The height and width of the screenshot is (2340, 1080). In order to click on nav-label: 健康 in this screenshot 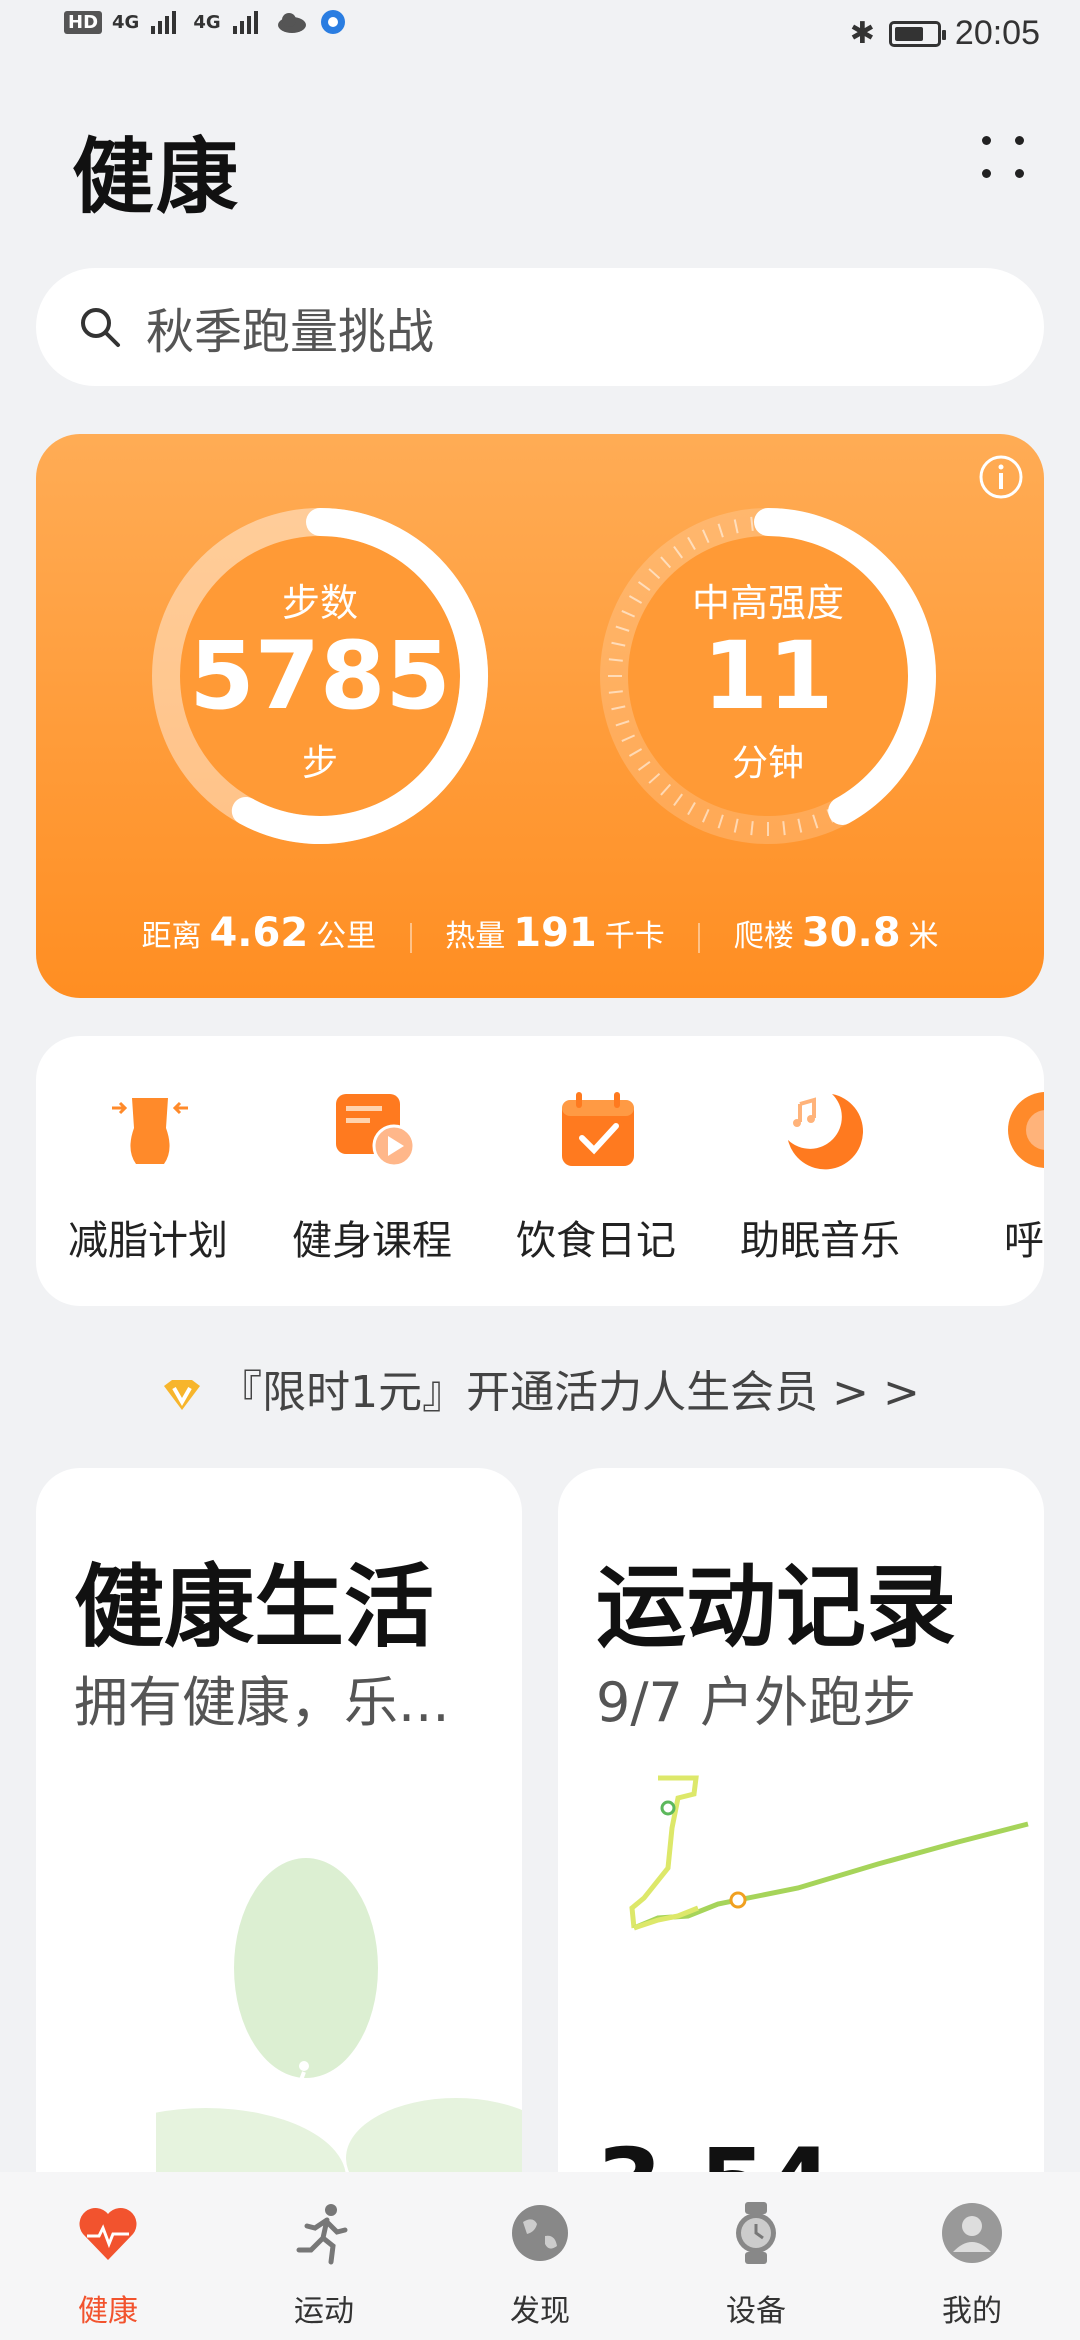, I will do `click(108, 2311)`.